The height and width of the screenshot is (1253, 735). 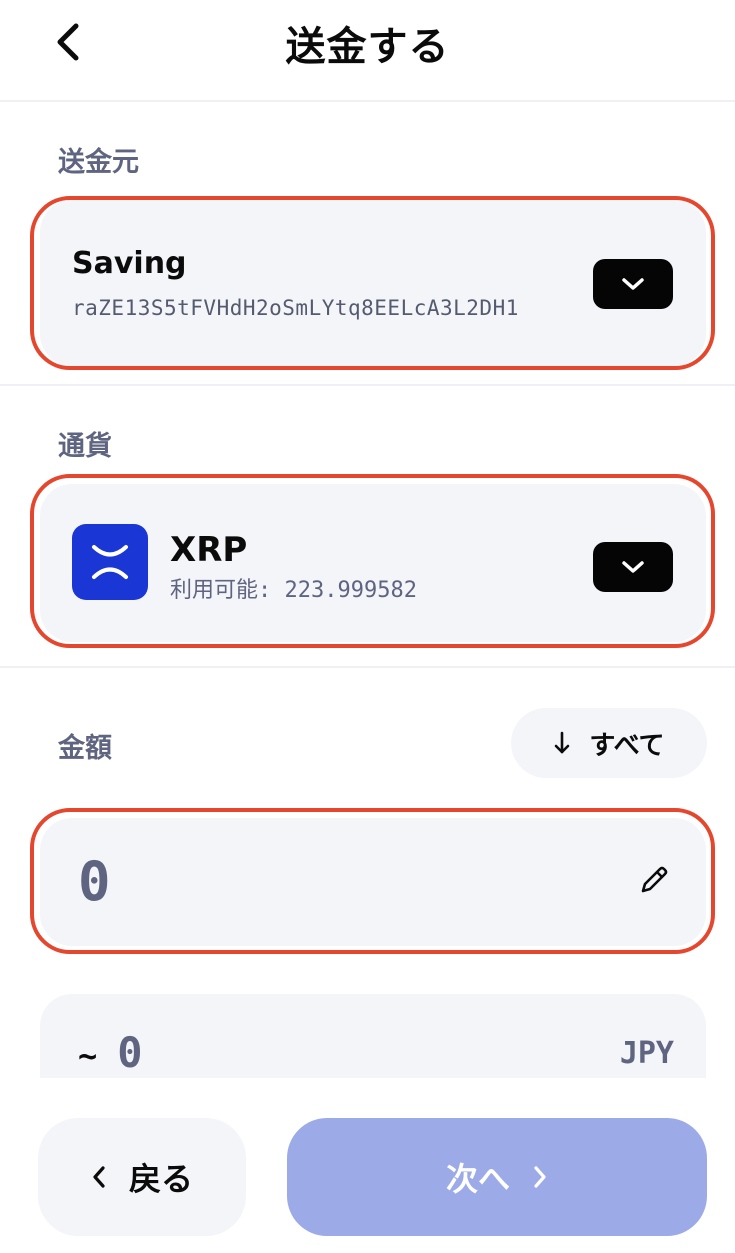 I want to click on next-button-label: 次へ, so click(x=477, y=1179).